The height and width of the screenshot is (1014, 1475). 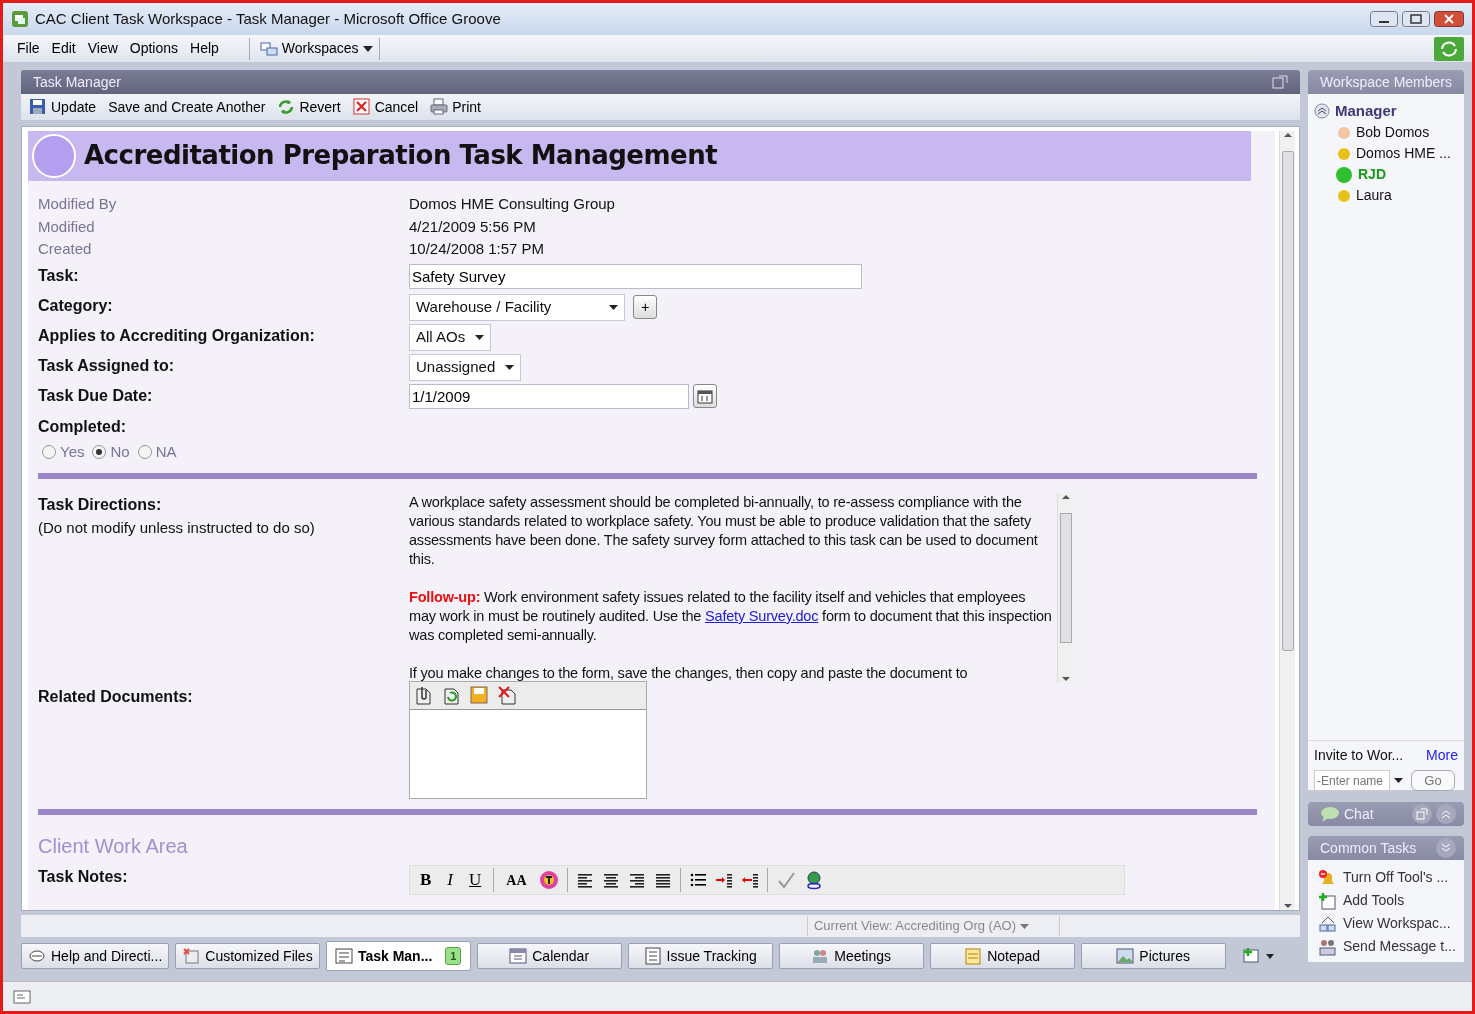 What do you see at coordinates (426, 880) in the screenshot?
I see `format-button: B` at bounding box center [426, 880].